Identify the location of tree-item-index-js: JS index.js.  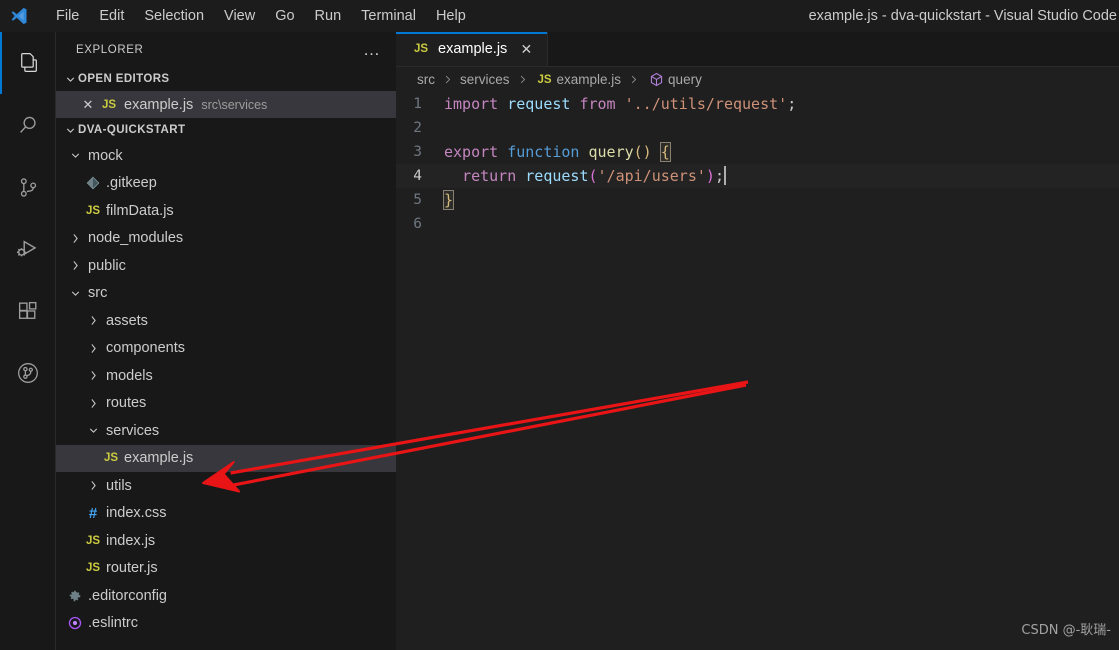
(226, 541).